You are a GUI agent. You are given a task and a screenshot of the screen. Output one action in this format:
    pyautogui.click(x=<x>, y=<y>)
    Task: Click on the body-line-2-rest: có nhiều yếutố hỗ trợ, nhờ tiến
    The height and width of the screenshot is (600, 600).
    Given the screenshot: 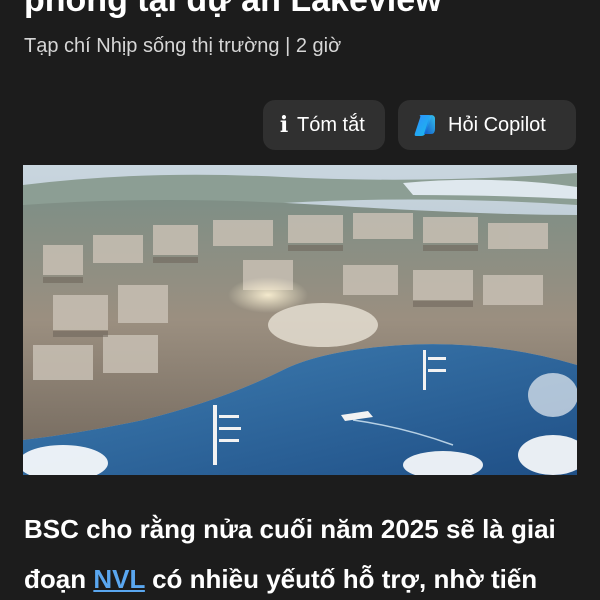 What is the action you would take?
    pyautogui.click(x=341, y=579)
    